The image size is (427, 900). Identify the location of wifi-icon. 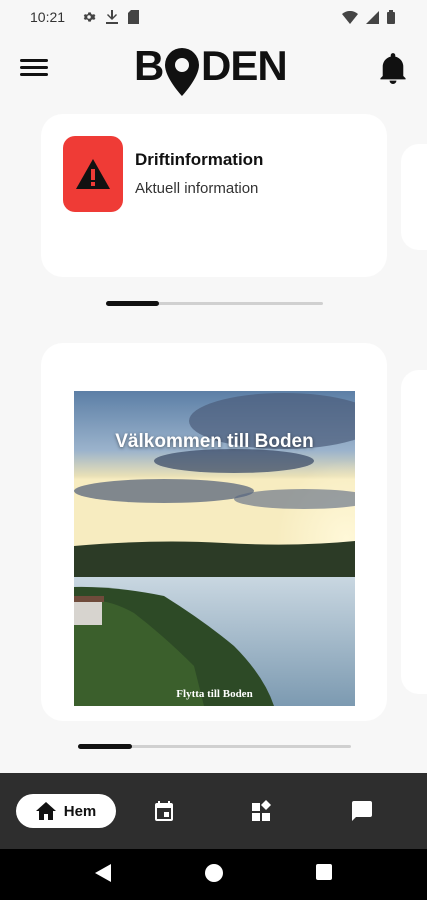
(350, 17).